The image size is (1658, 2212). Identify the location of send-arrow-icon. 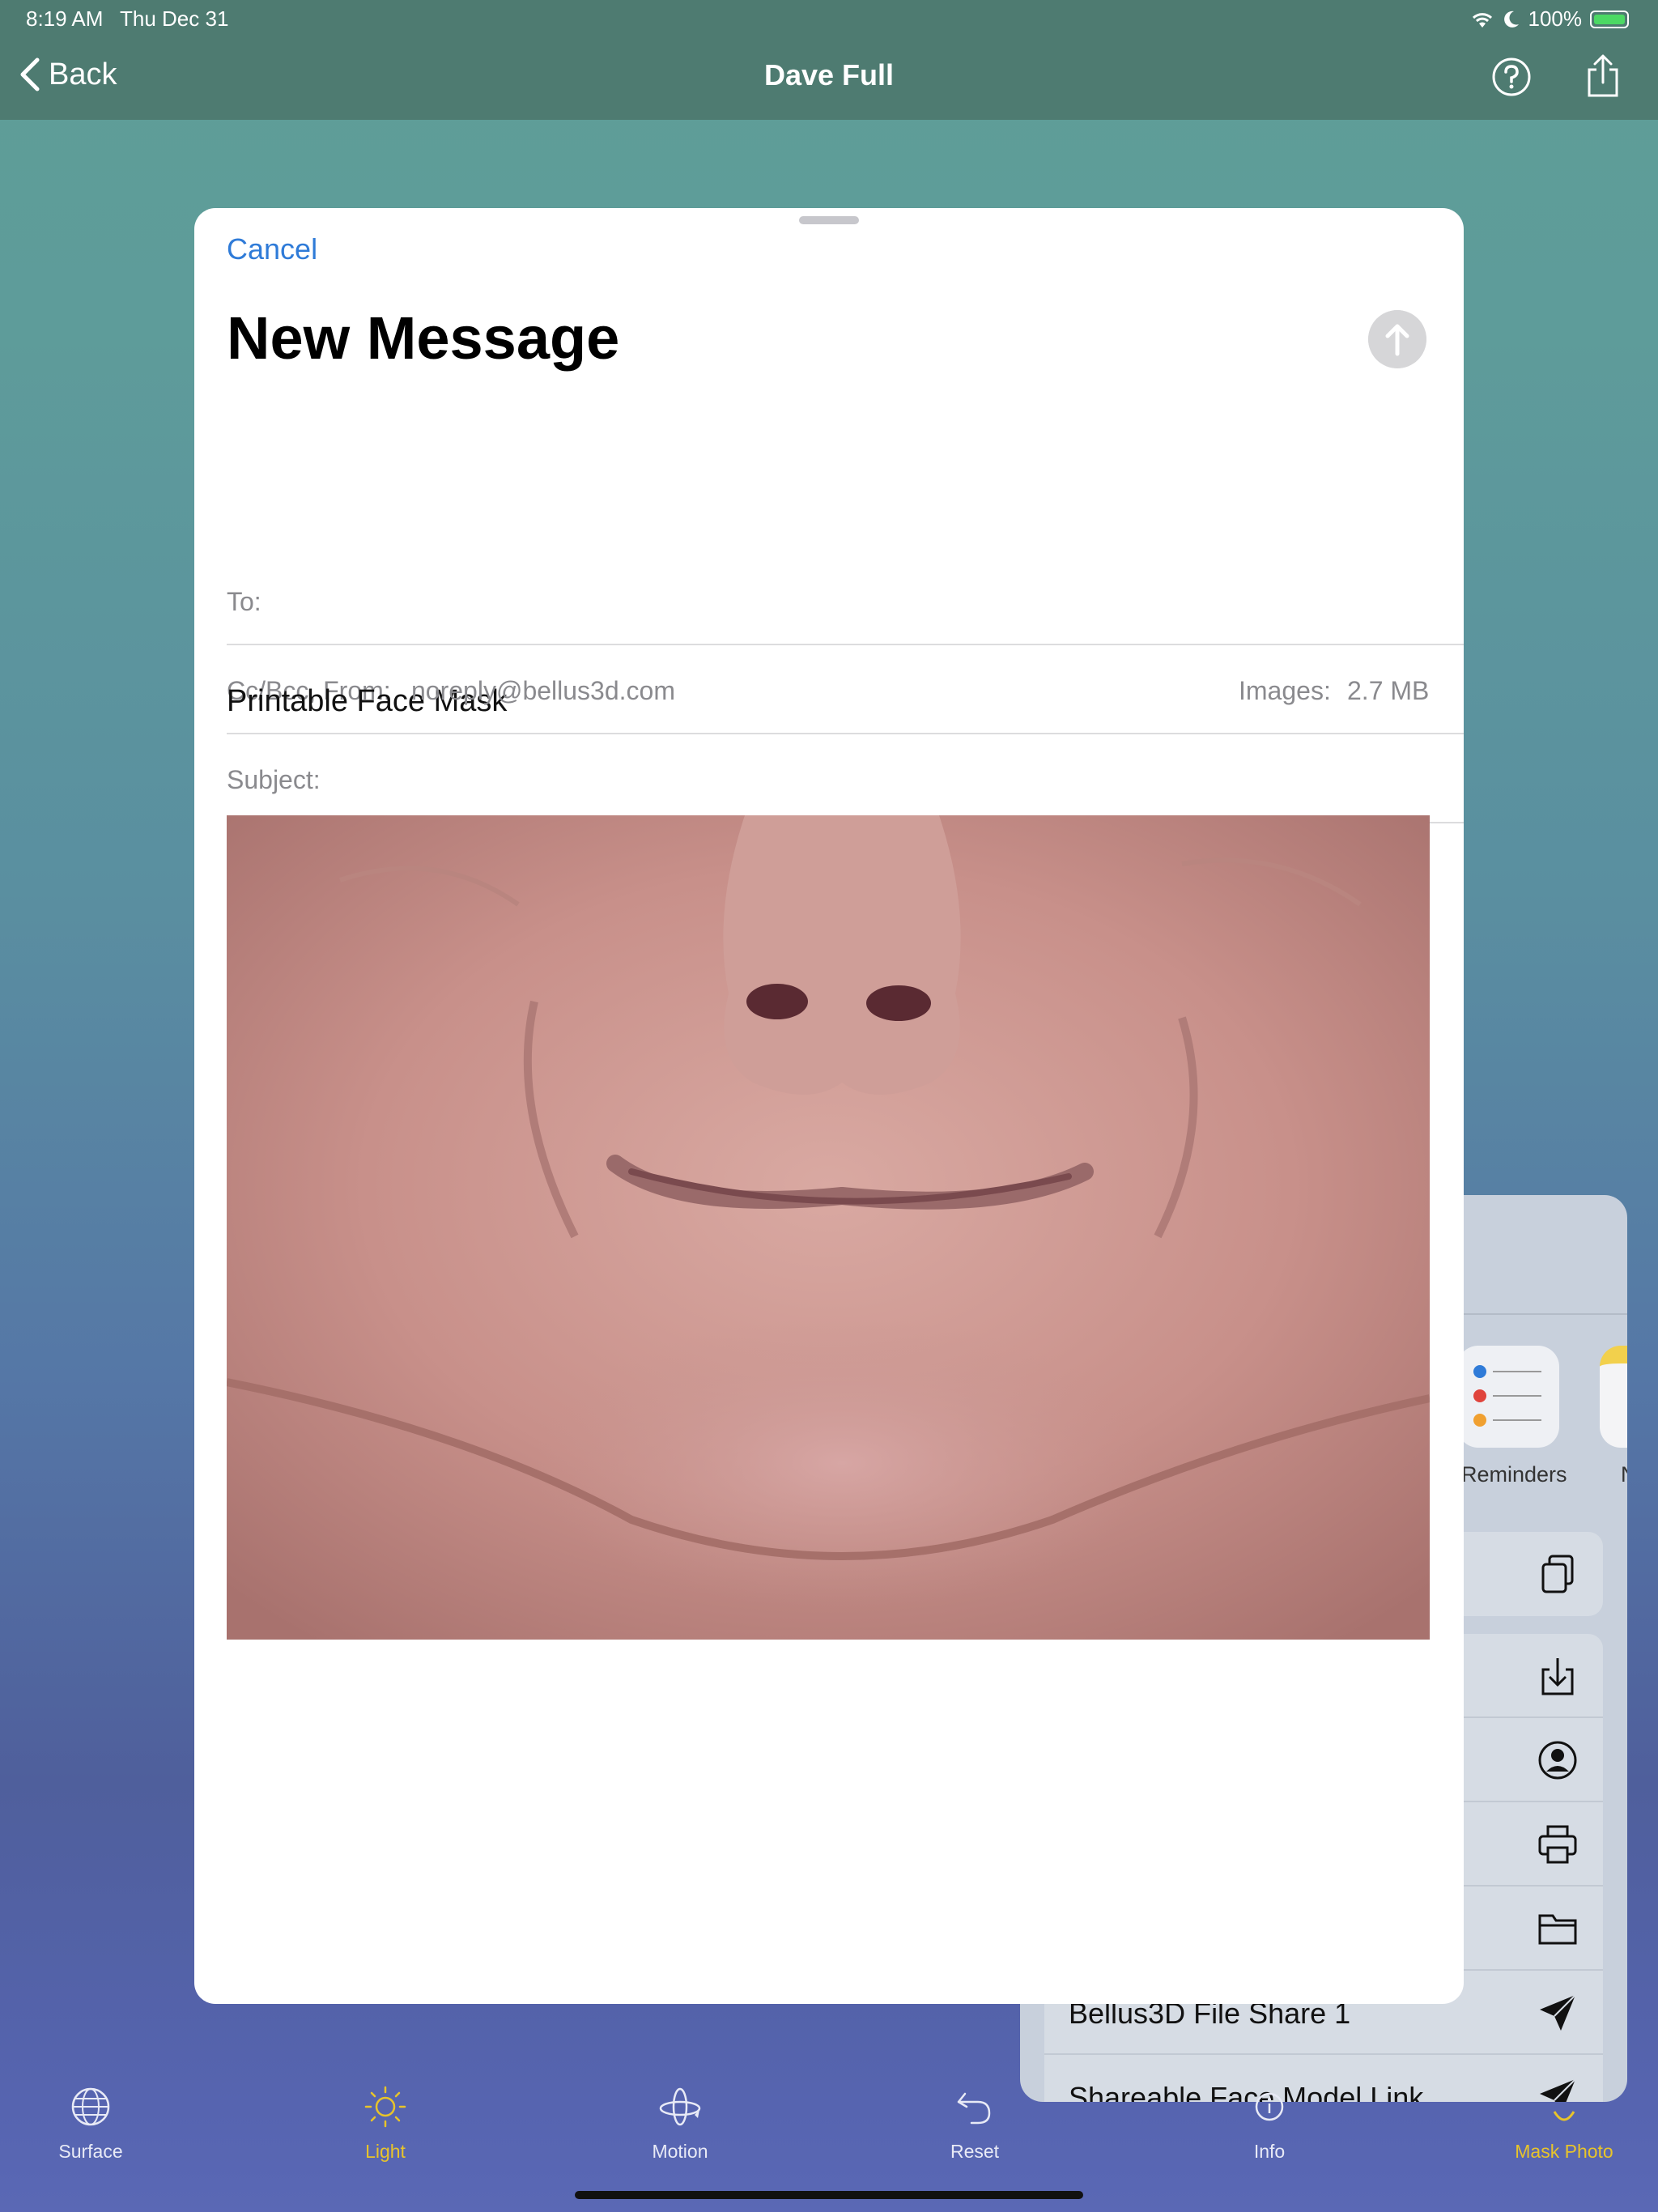
(1558, 2013).